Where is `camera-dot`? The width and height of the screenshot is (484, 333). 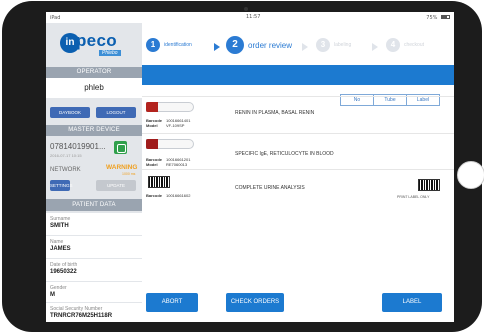
camera-dot is located at coordinates (246, 9).